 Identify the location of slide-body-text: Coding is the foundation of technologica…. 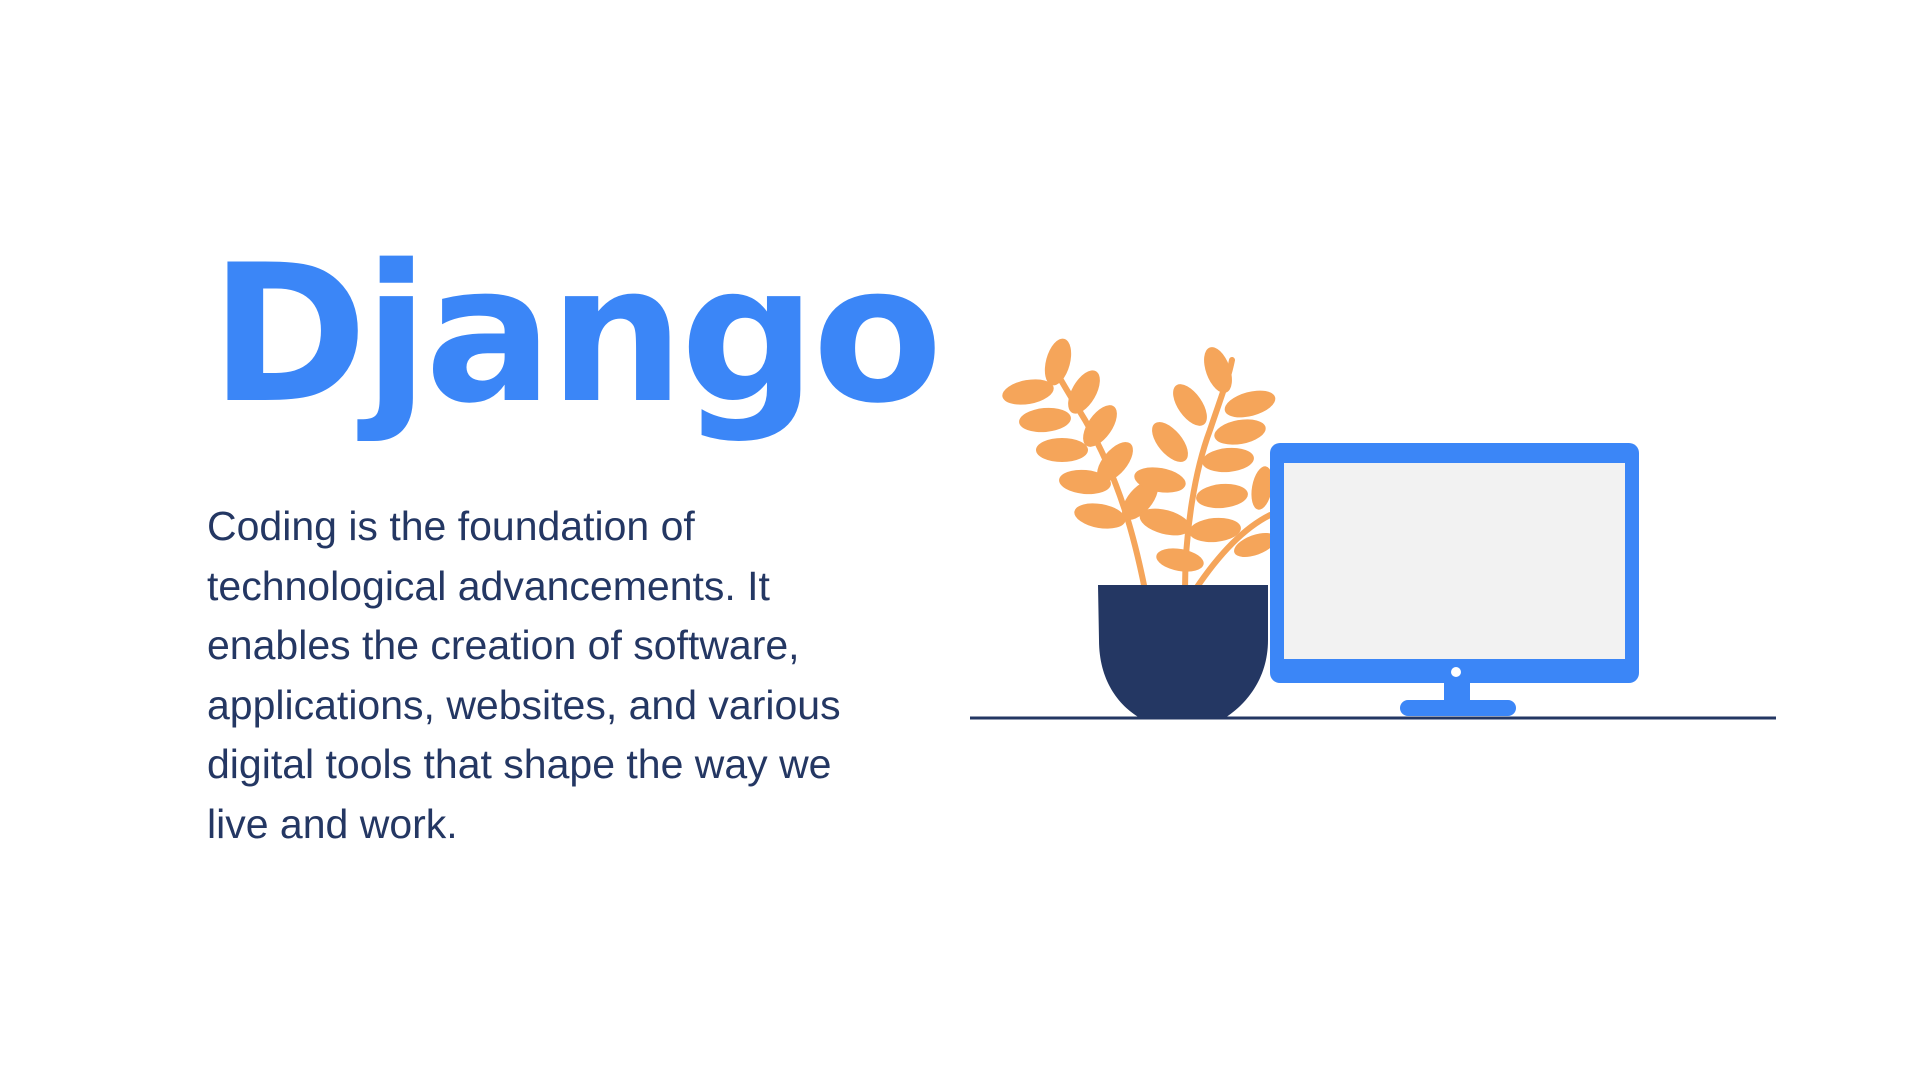
(524, 675).